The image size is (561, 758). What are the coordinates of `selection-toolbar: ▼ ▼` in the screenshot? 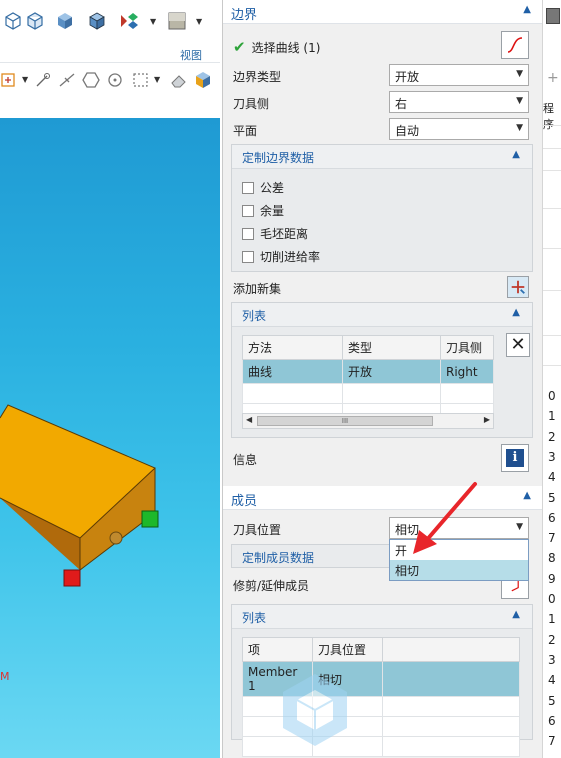 It's located at (110, 90).